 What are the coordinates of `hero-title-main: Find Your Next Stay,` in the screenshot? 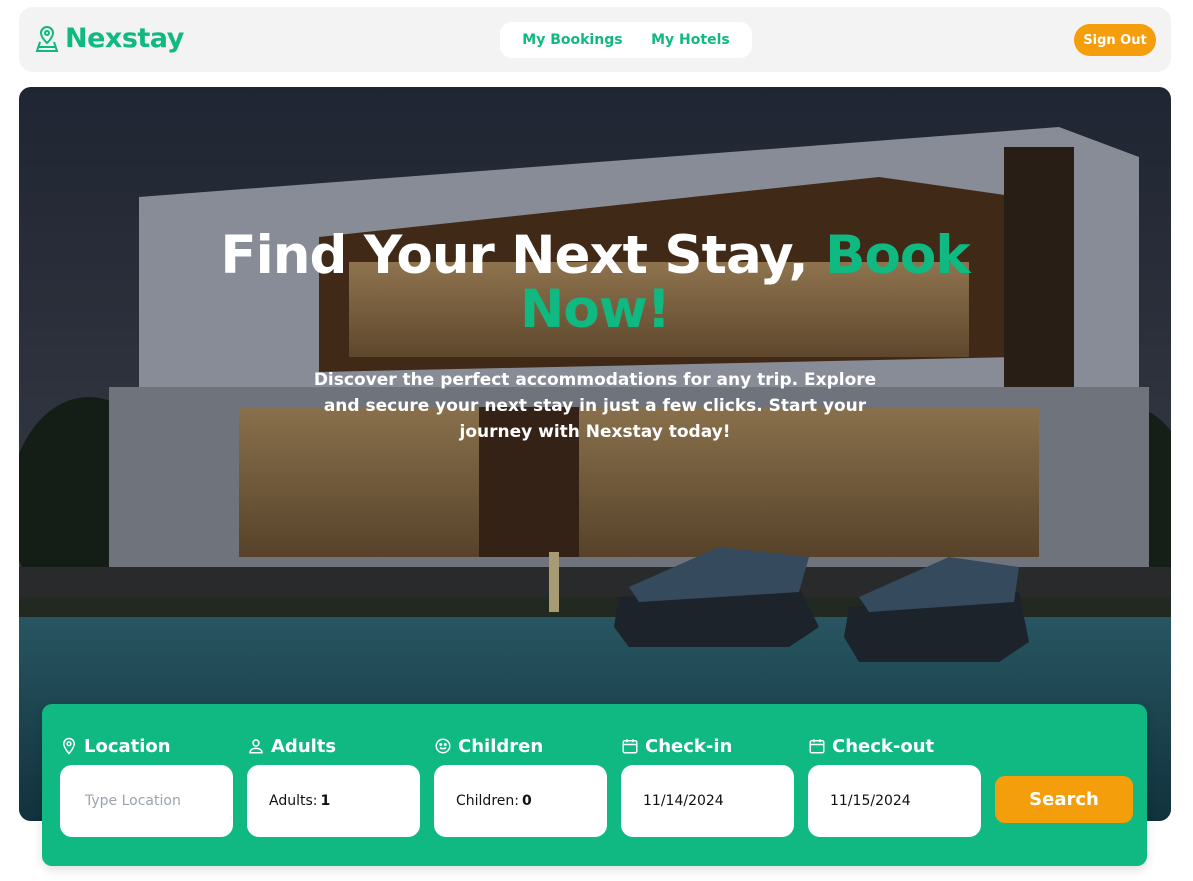 It's located at (523, 255).